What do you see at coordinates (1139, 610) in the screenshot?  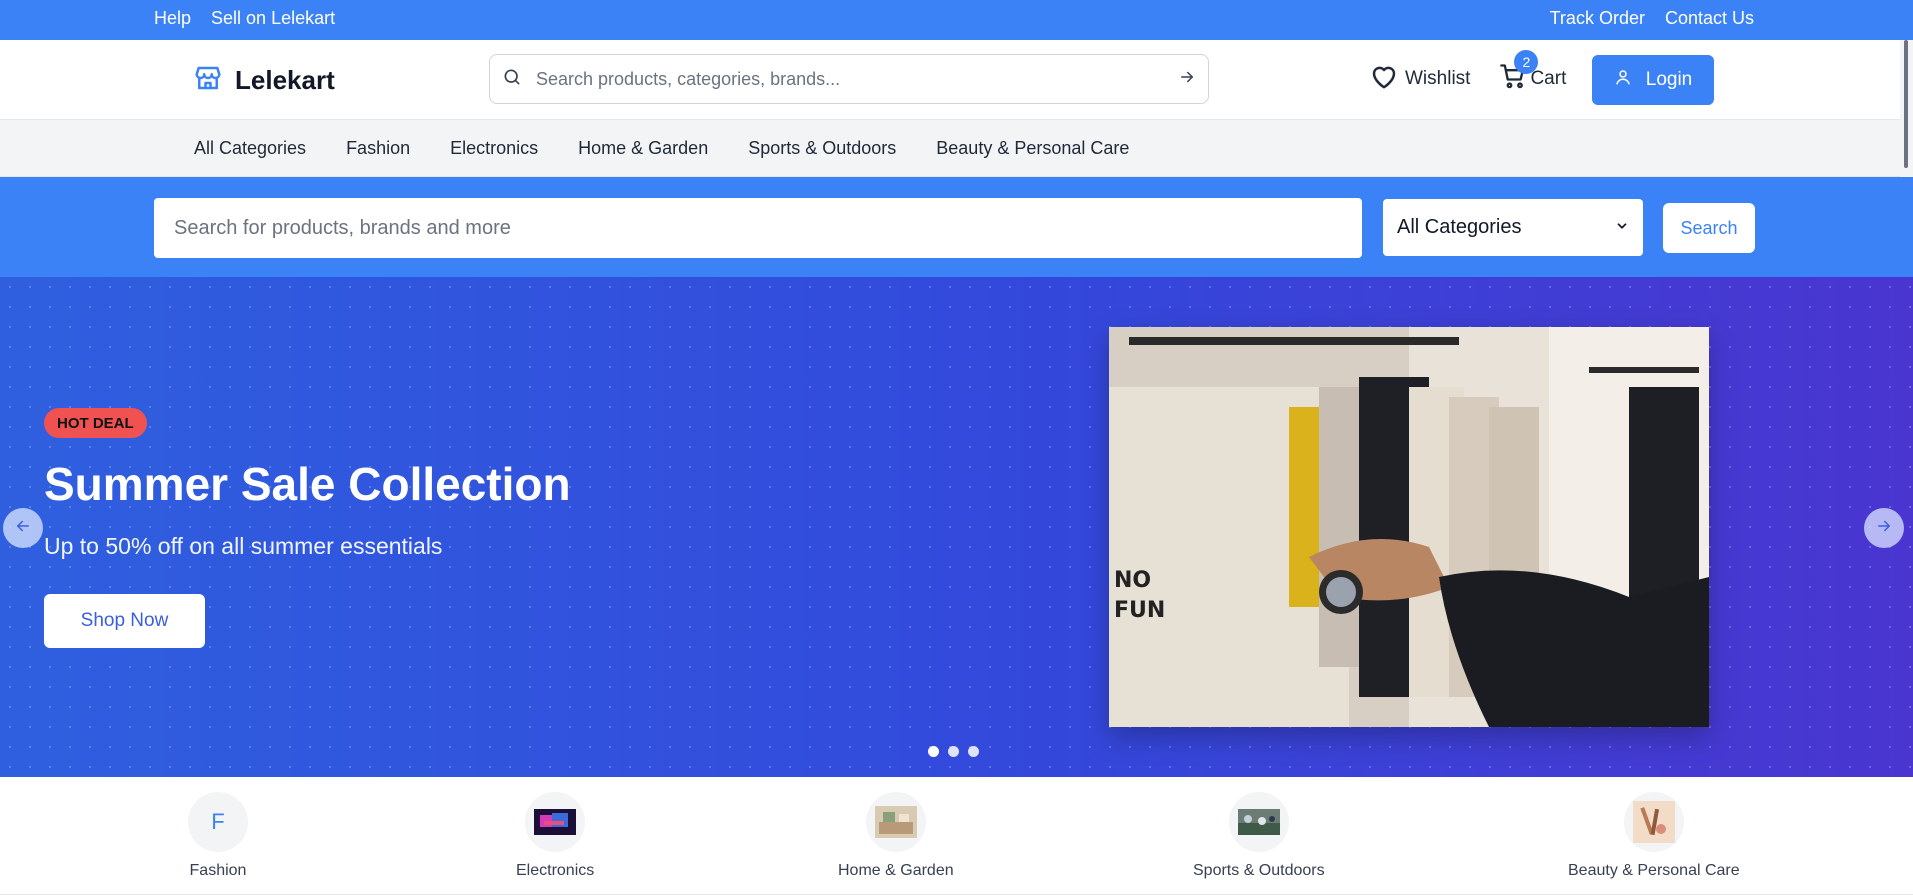 I see `svg-text: FUN` at bounding box center [1139, 610].